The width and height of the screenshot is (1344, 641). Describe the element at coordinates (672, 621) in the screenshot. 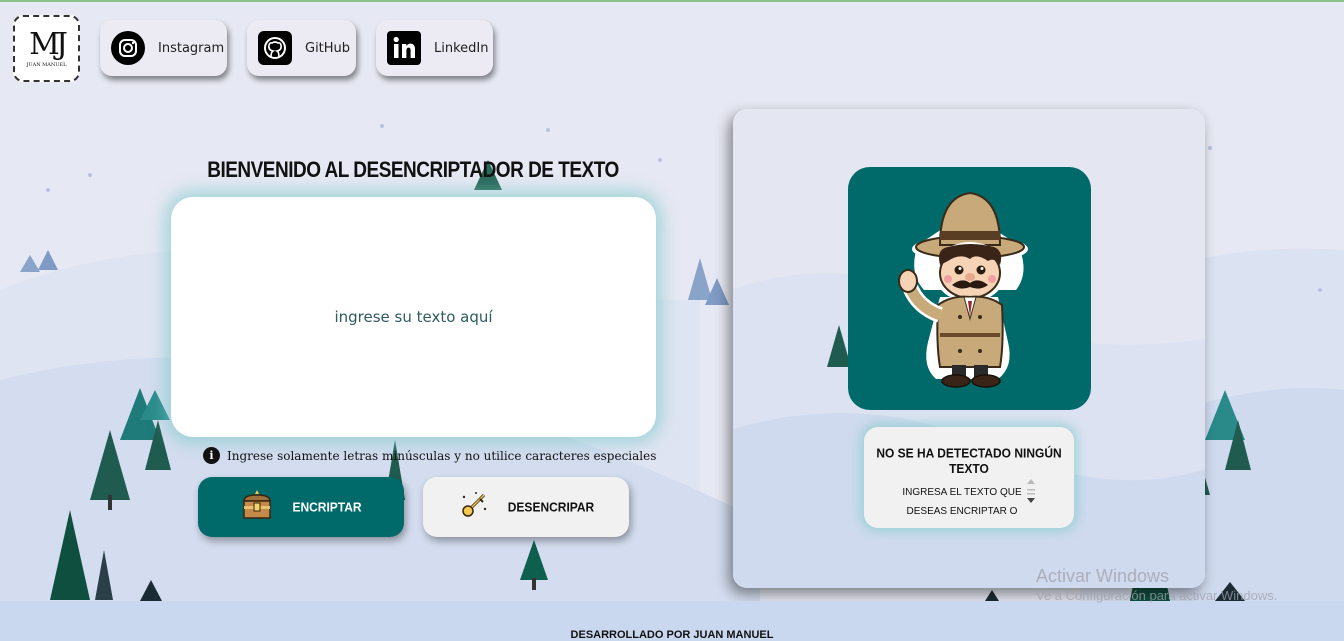

I see `footer: DESARROLLADO POR JUAN MANUEL` at that location.